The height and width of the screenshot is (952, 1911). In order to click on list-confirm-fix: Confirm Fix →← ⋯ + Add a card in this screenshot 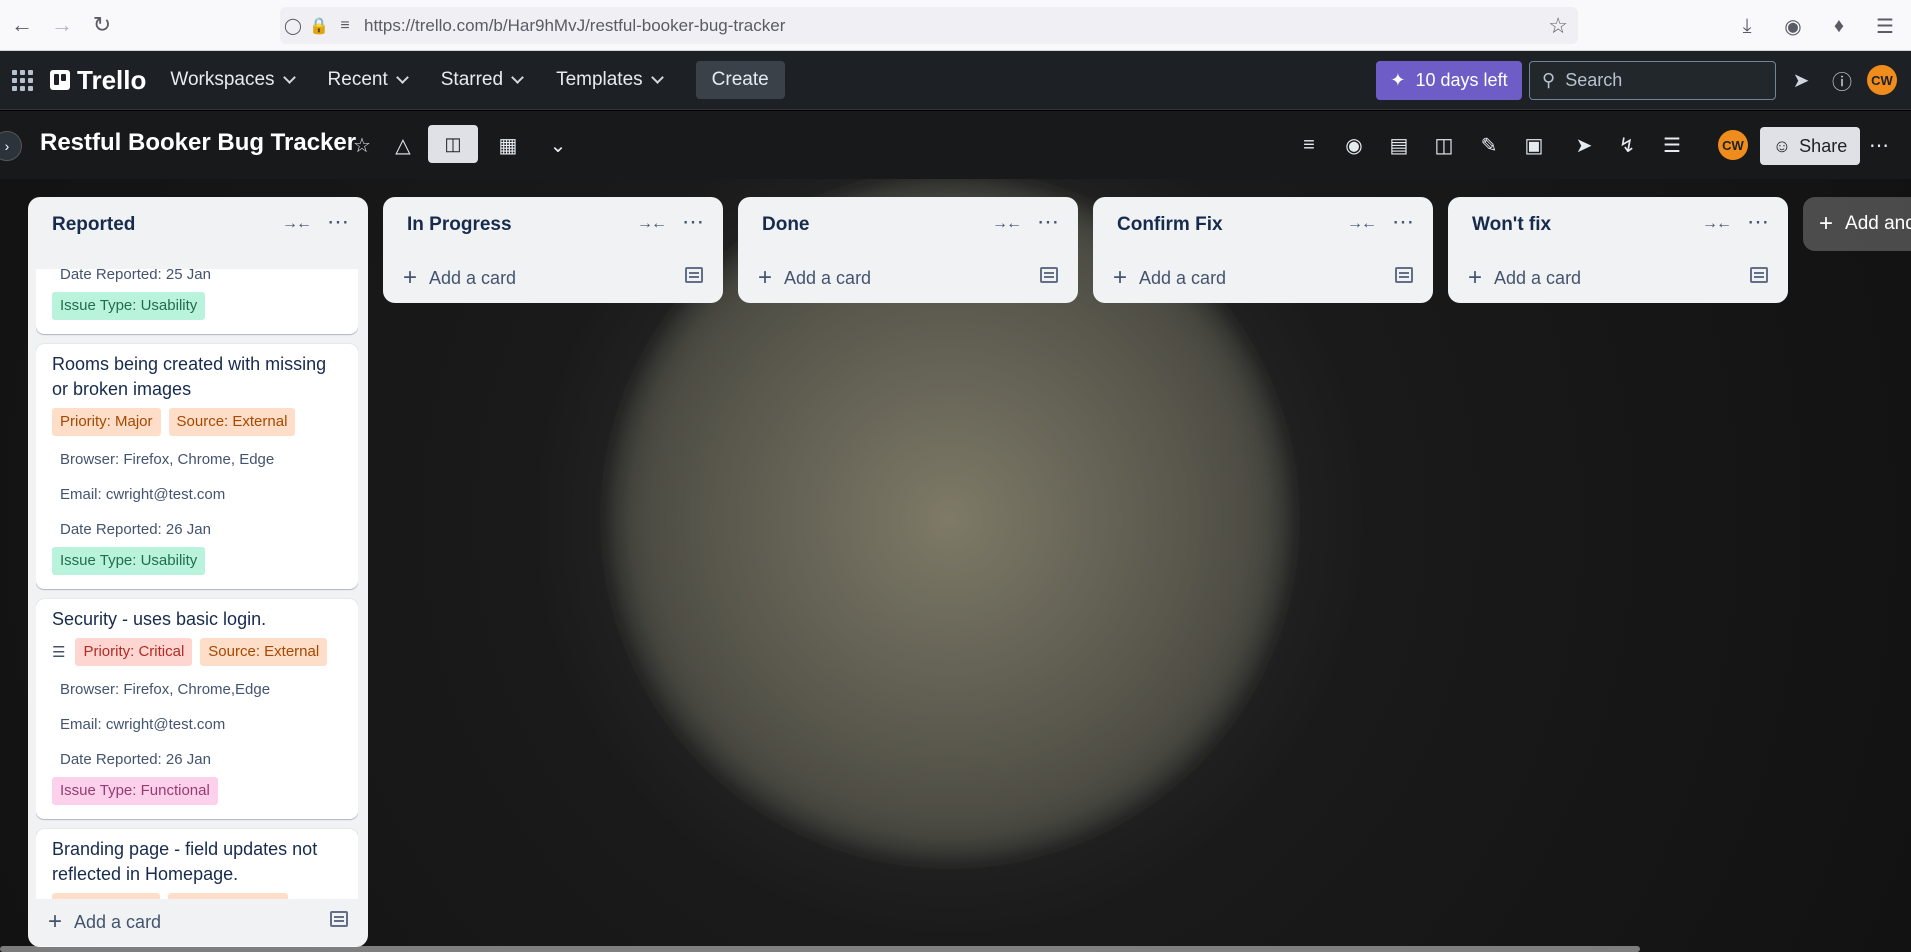, I will do `click(1263, 250)`.